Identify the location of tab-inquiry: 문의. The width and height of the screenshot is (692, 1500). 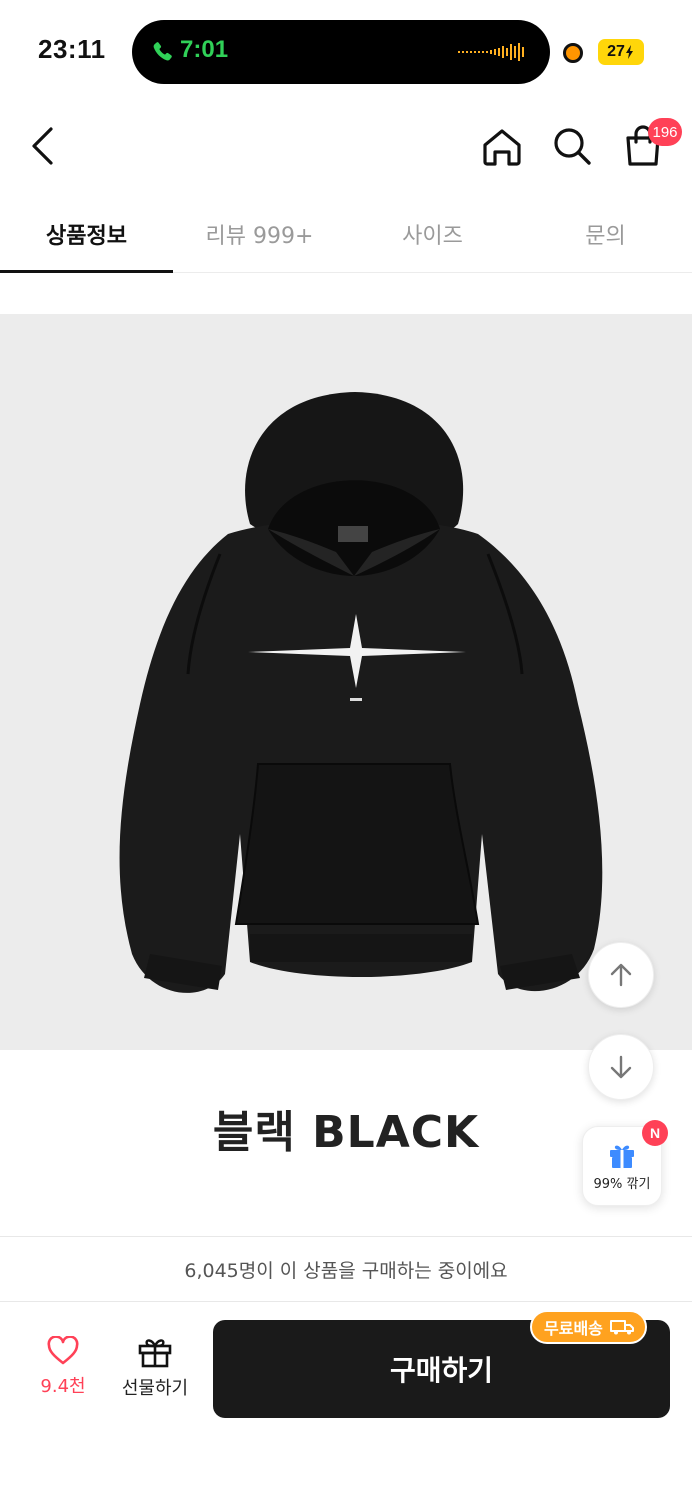
(605, 234).